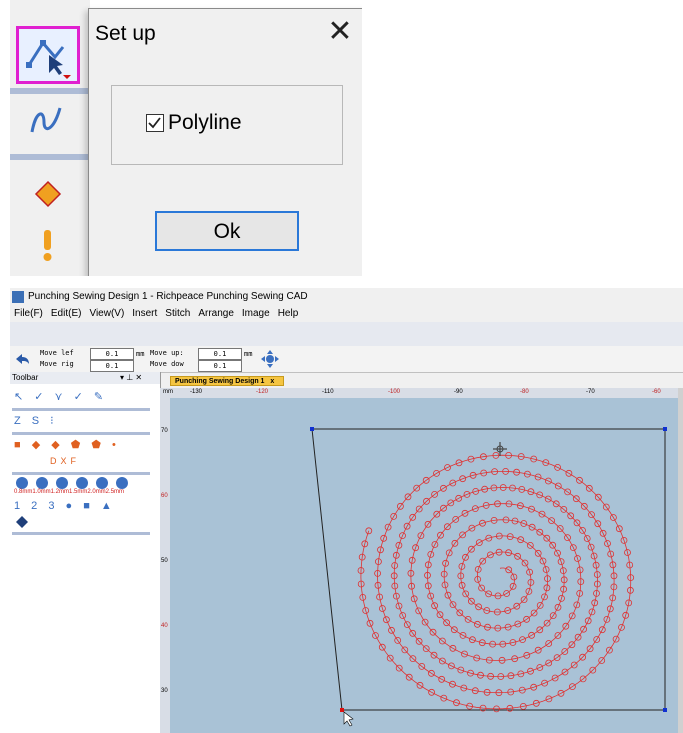 This screenshot has width=683, height=733. I want to click on crosshair-cursor-icon, so click(500, 449).